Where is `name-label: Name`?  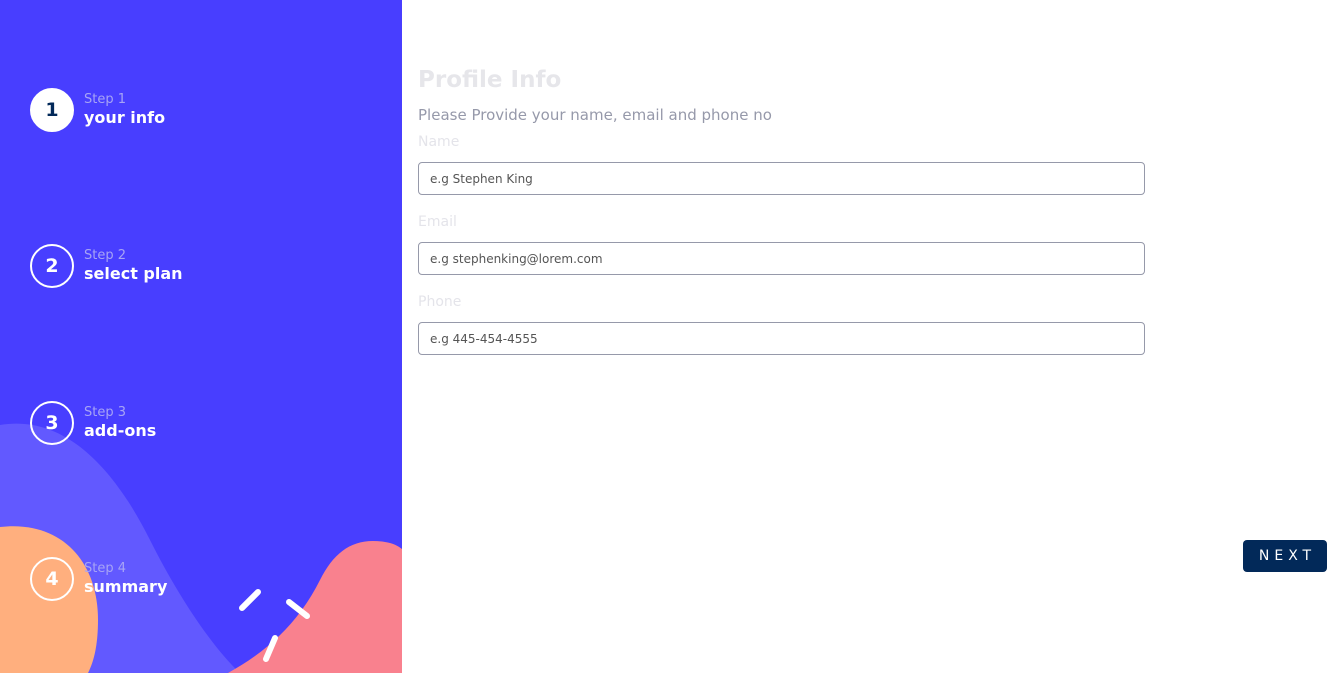 name-label: Name is located at coordinates (439, 142).